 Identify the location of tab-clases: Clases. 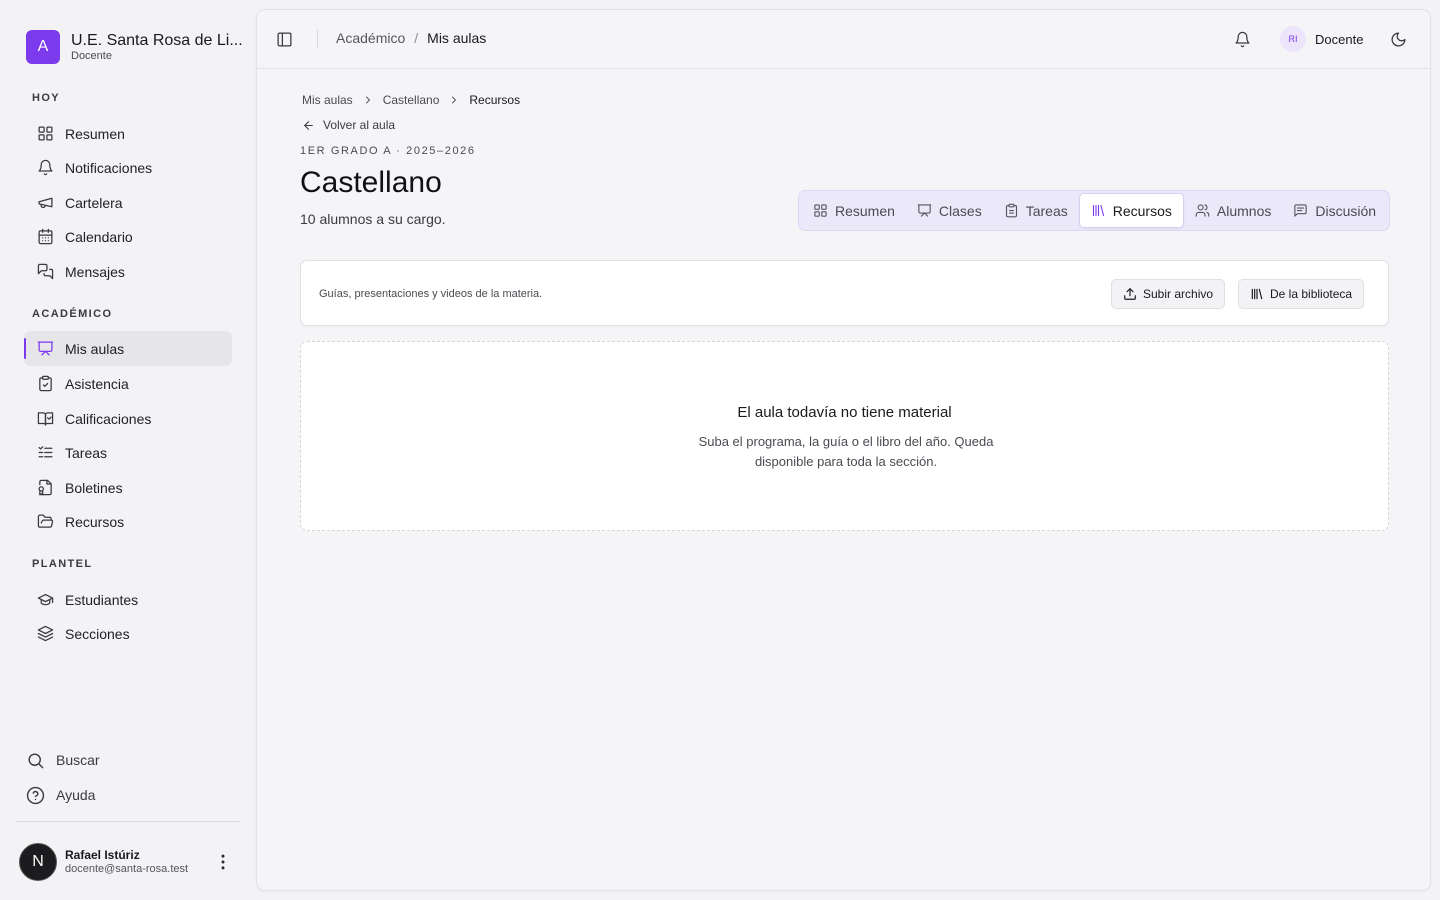
(949, 210).